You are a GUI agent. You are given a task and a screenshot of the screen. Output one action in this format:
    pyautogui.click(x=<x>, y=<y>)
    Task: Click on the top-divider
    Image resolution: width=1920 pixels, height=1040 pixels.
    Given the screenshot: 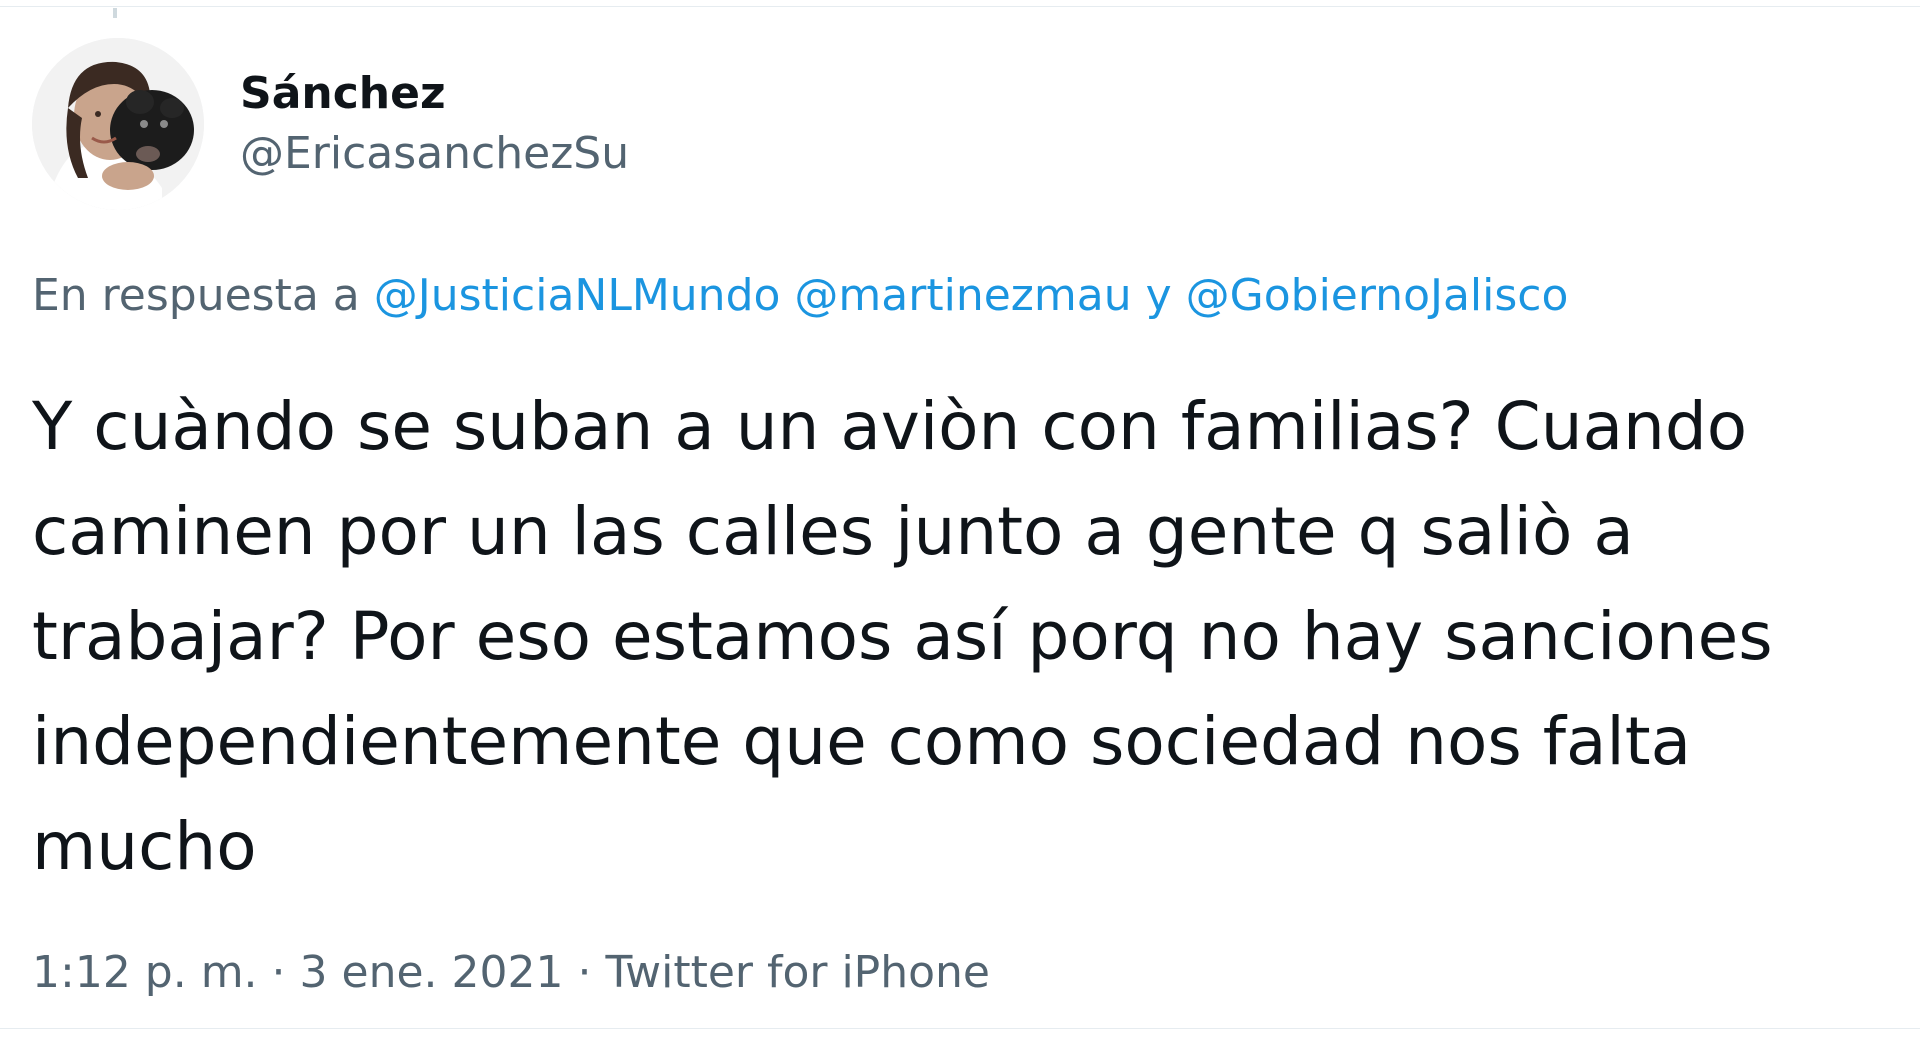 What is the action you would take?
    pyautogui.click(x=960, y=6)
    